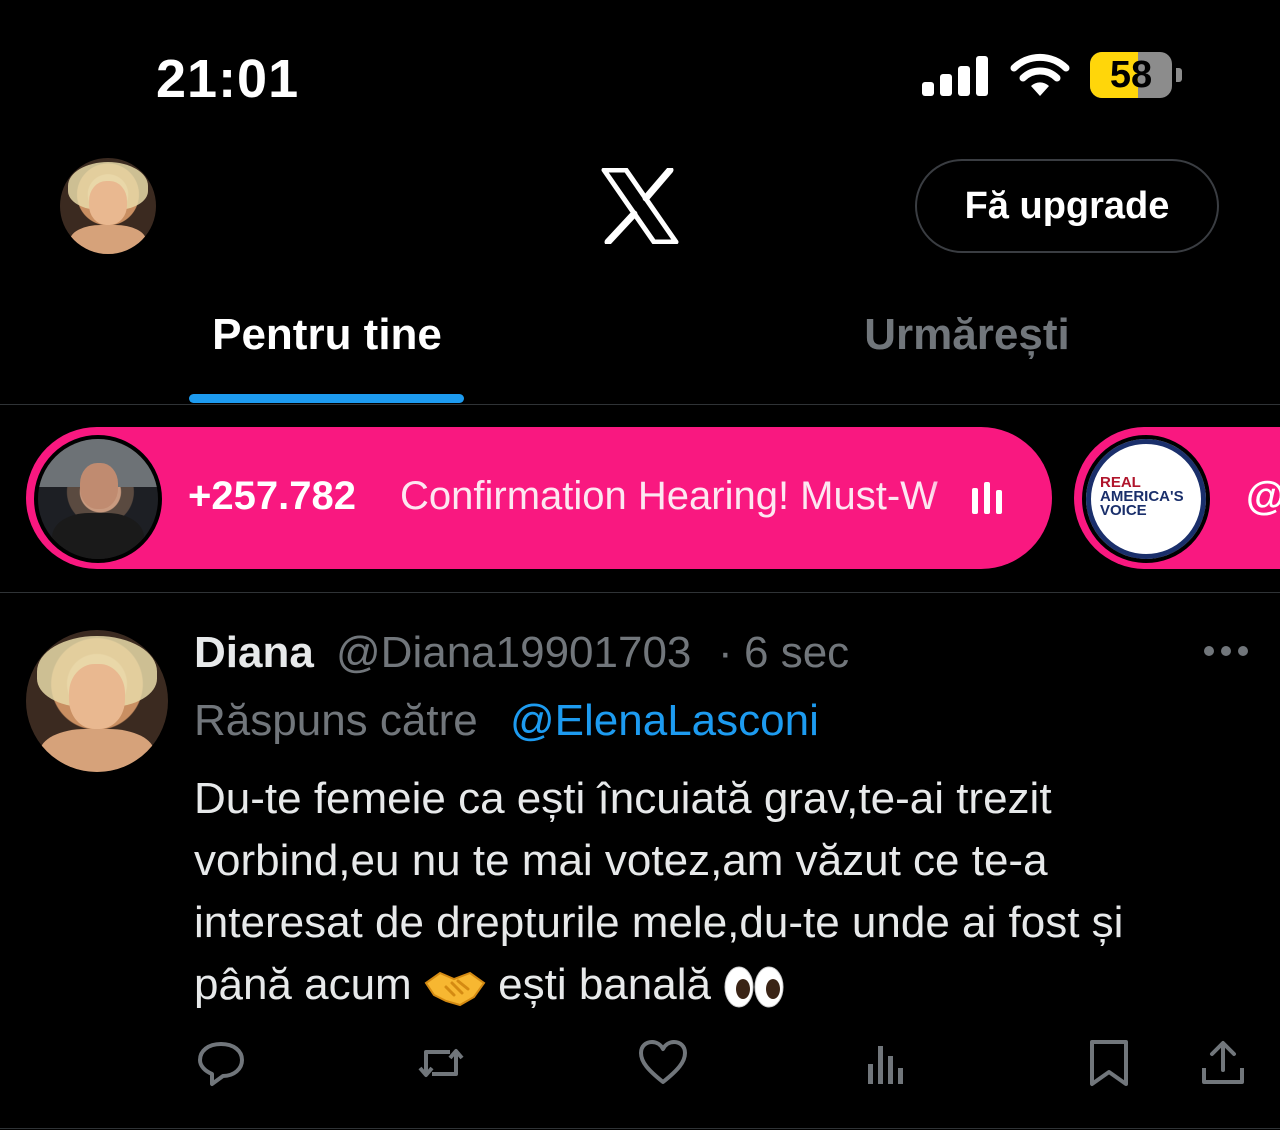 Image resolution: width=1280 pixels, height=1130 pixels. I want to click on battery-level: 58, so click(1131, 75).